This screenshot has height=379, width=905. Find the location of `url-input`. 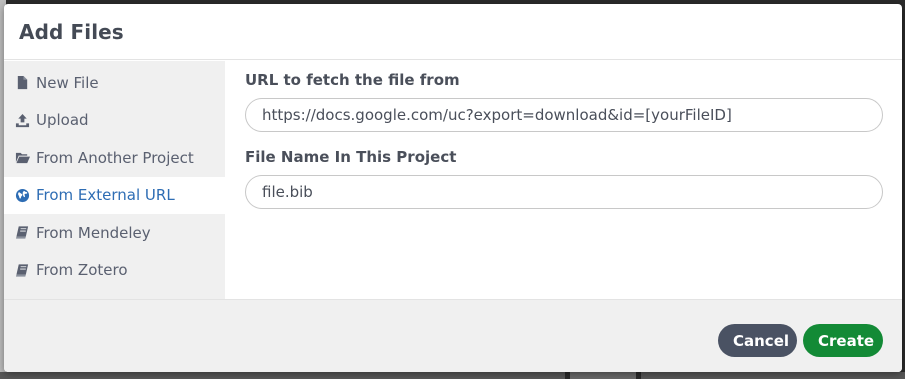

url-input is located at coordinates (564, 115).